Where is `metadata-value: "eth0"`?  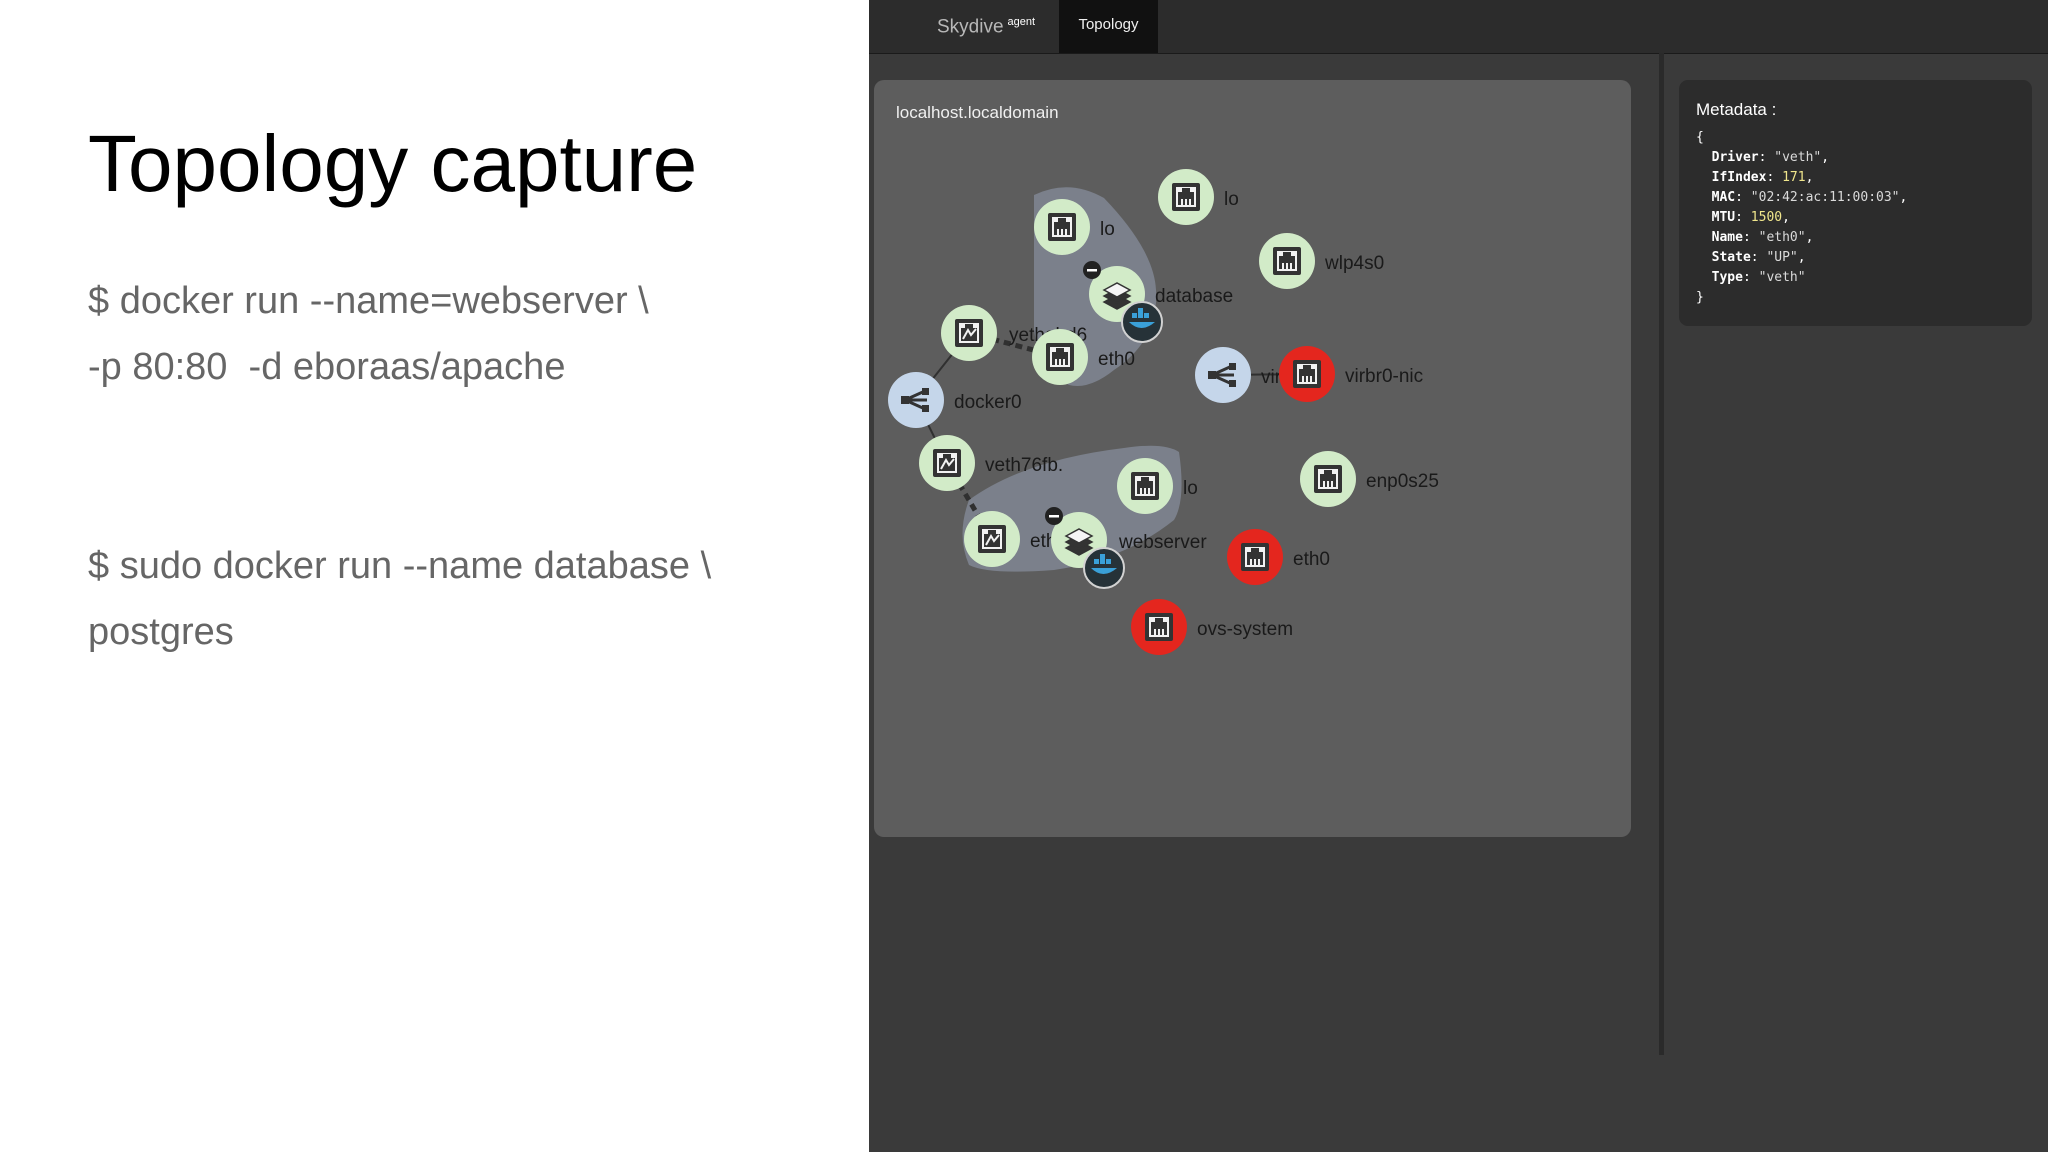 metadata-value: "eth0" is located at coordinates (1782, 237).